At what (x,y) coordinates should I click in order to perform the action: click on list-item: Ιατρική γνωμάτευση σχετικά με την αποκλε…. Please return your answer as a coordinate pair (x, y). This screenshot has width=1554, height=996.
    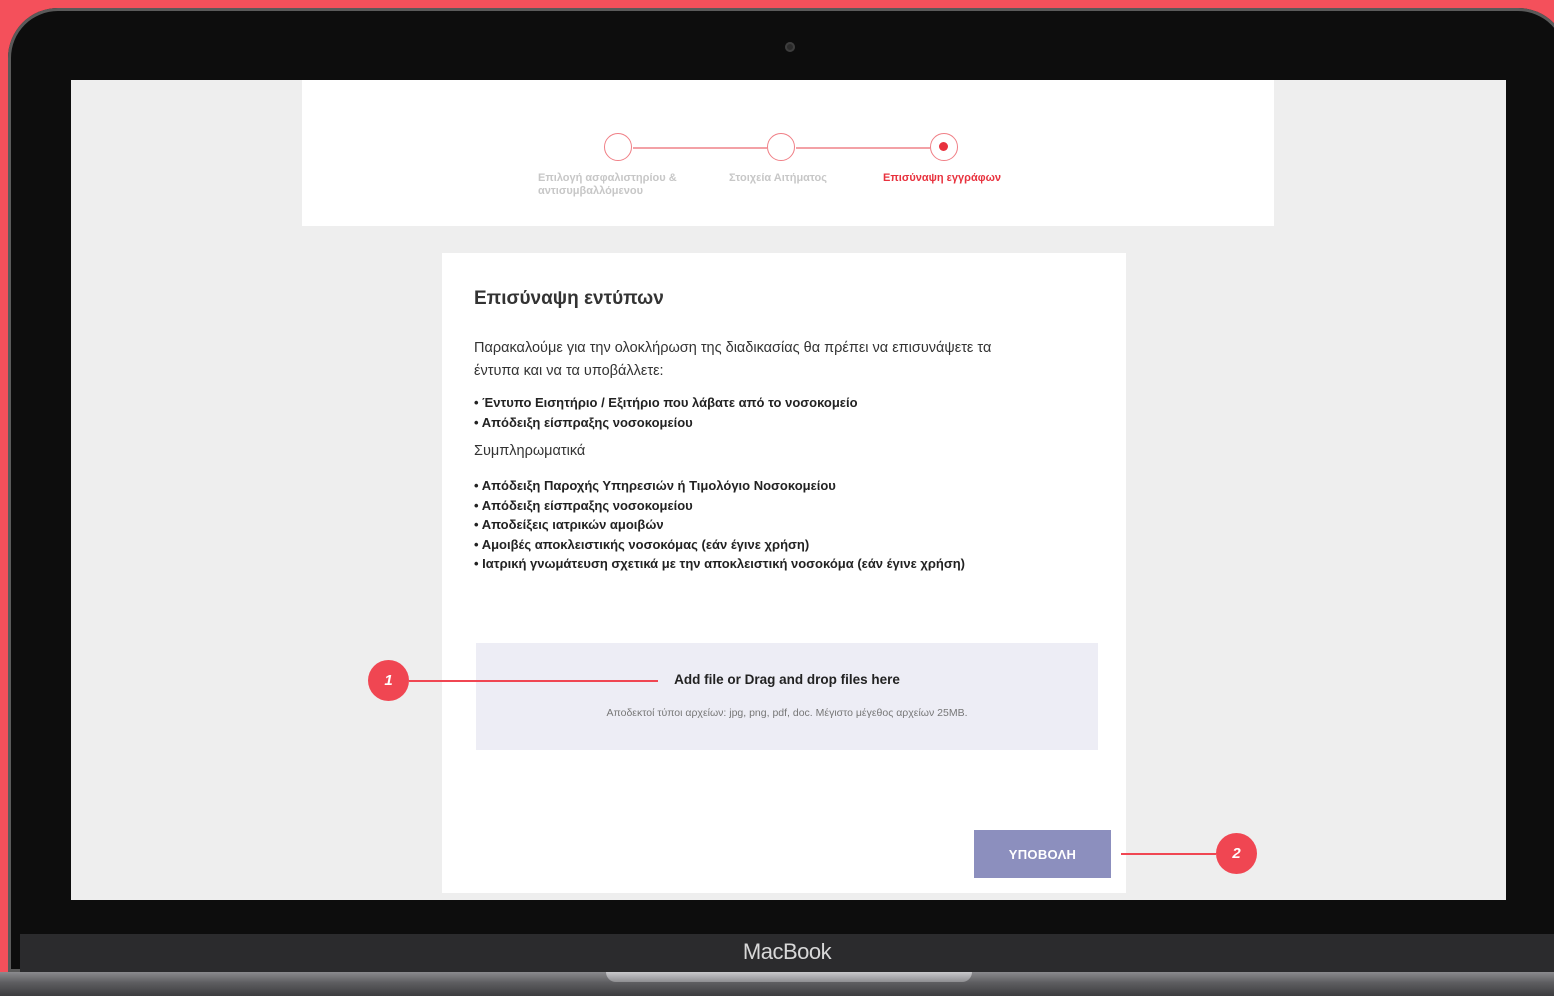
    Looking at the image, I should click on (719, 564).